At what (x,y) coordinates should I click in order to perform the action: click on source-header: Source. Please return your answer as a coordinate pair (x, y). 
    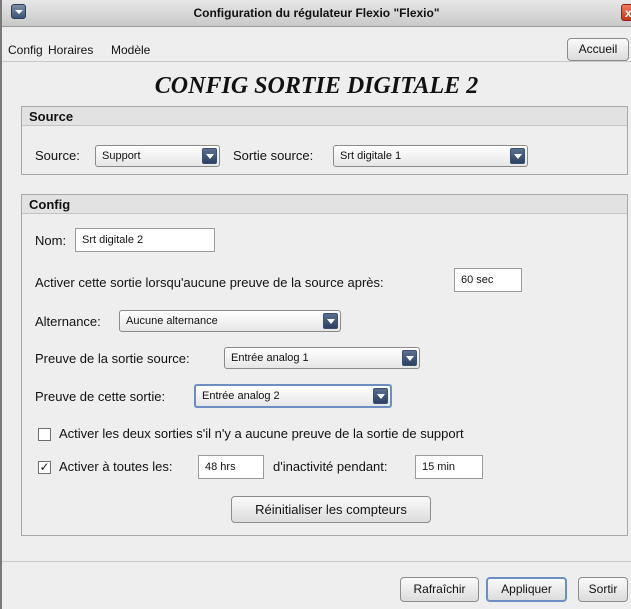
    Looking at the image, I should click on (324, 116).